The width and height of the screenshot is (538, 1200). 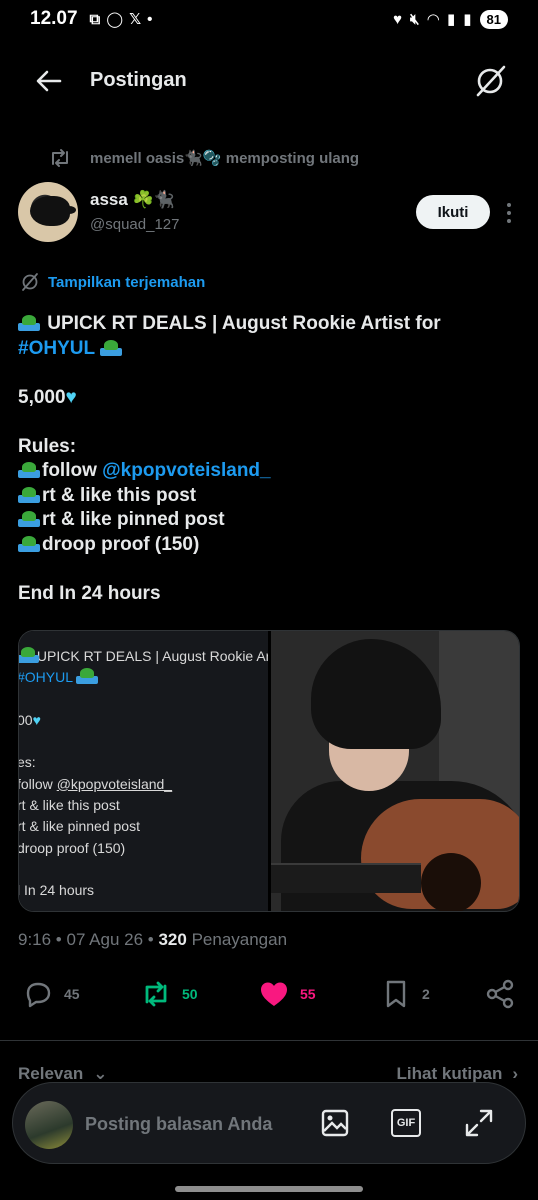 What do you see at coordinates (138, 80) in the screenshot?
I see `page-title: Postingan` at bounding box center [138, 80].